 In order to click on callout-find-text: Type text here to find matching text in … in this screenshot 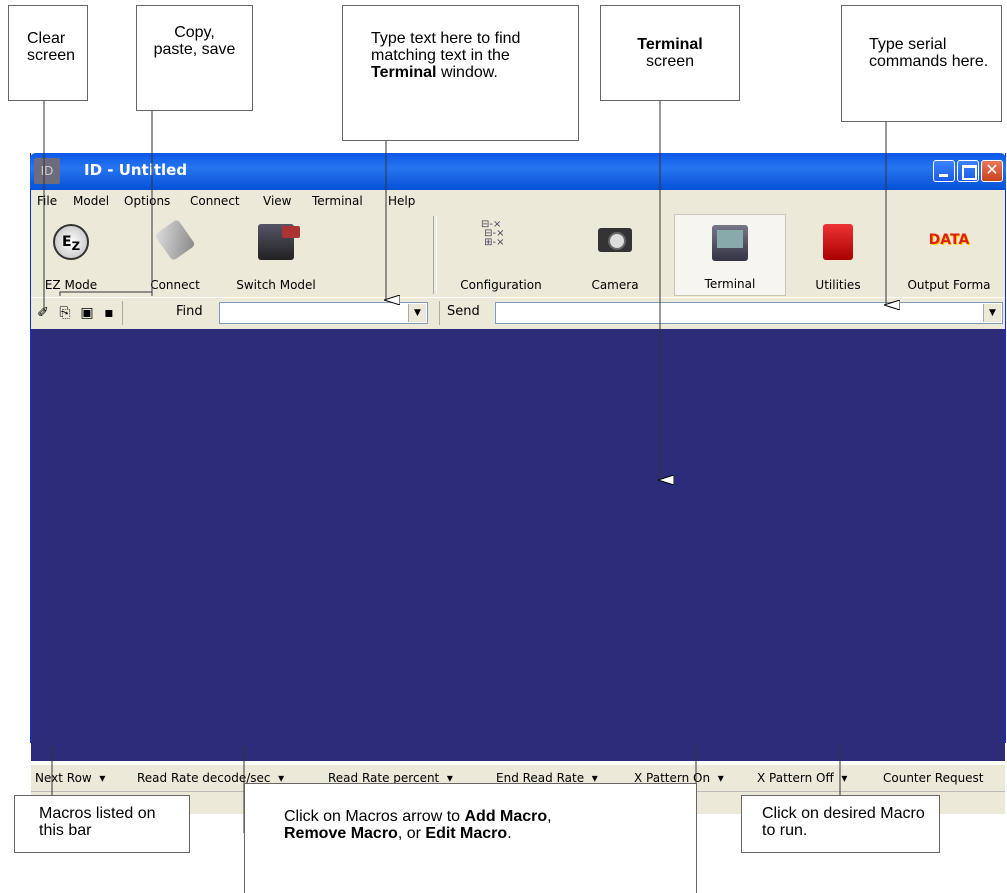, I will do `click(460, 73)`.